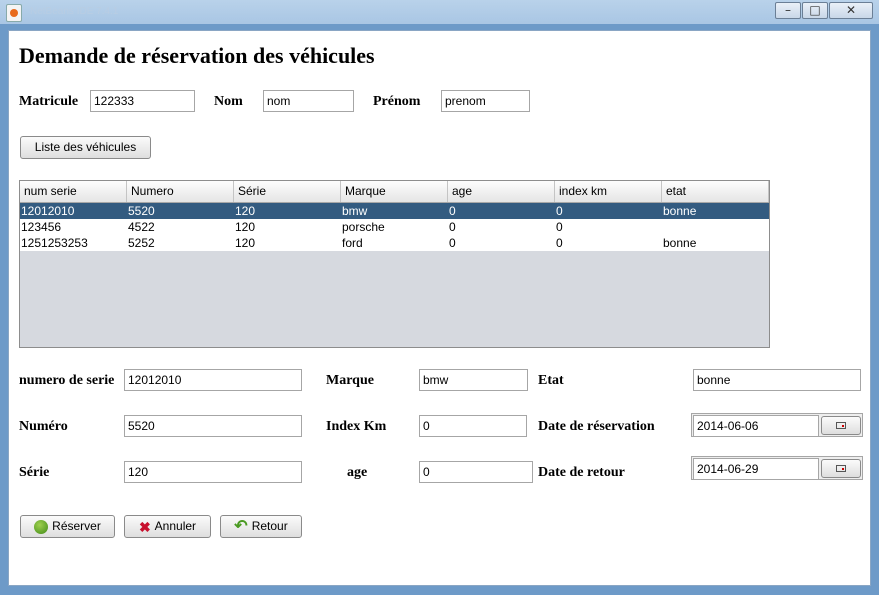  Describe the element at coordinates (756, 469) in the screenshot. I see `date-retour-field: 2014-06-29` at that location.